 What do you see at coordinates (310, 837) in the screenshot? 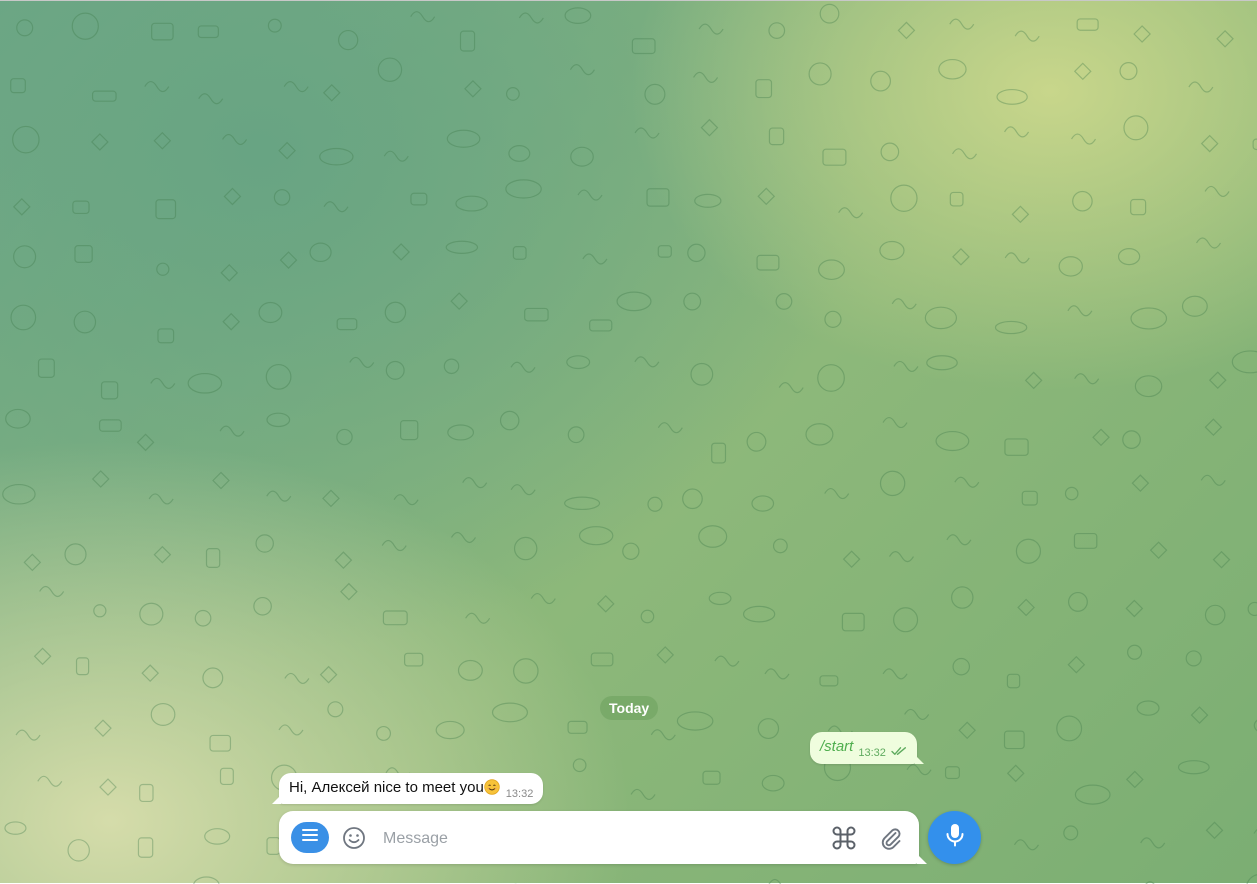
I see `menu-button` at bounding box center [310, 837].